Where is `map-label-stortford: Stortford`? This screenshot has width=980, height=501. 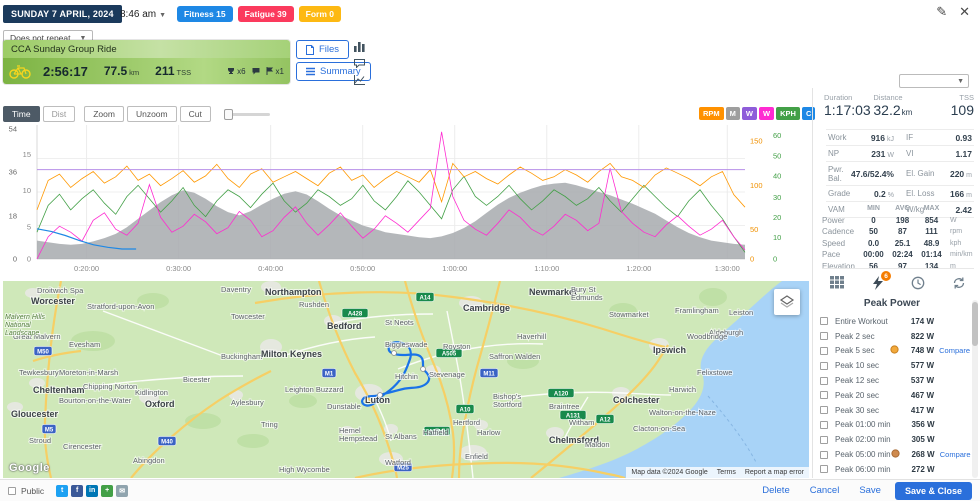 map-label-stortford: Stortford is located at coordinates (507, 404).